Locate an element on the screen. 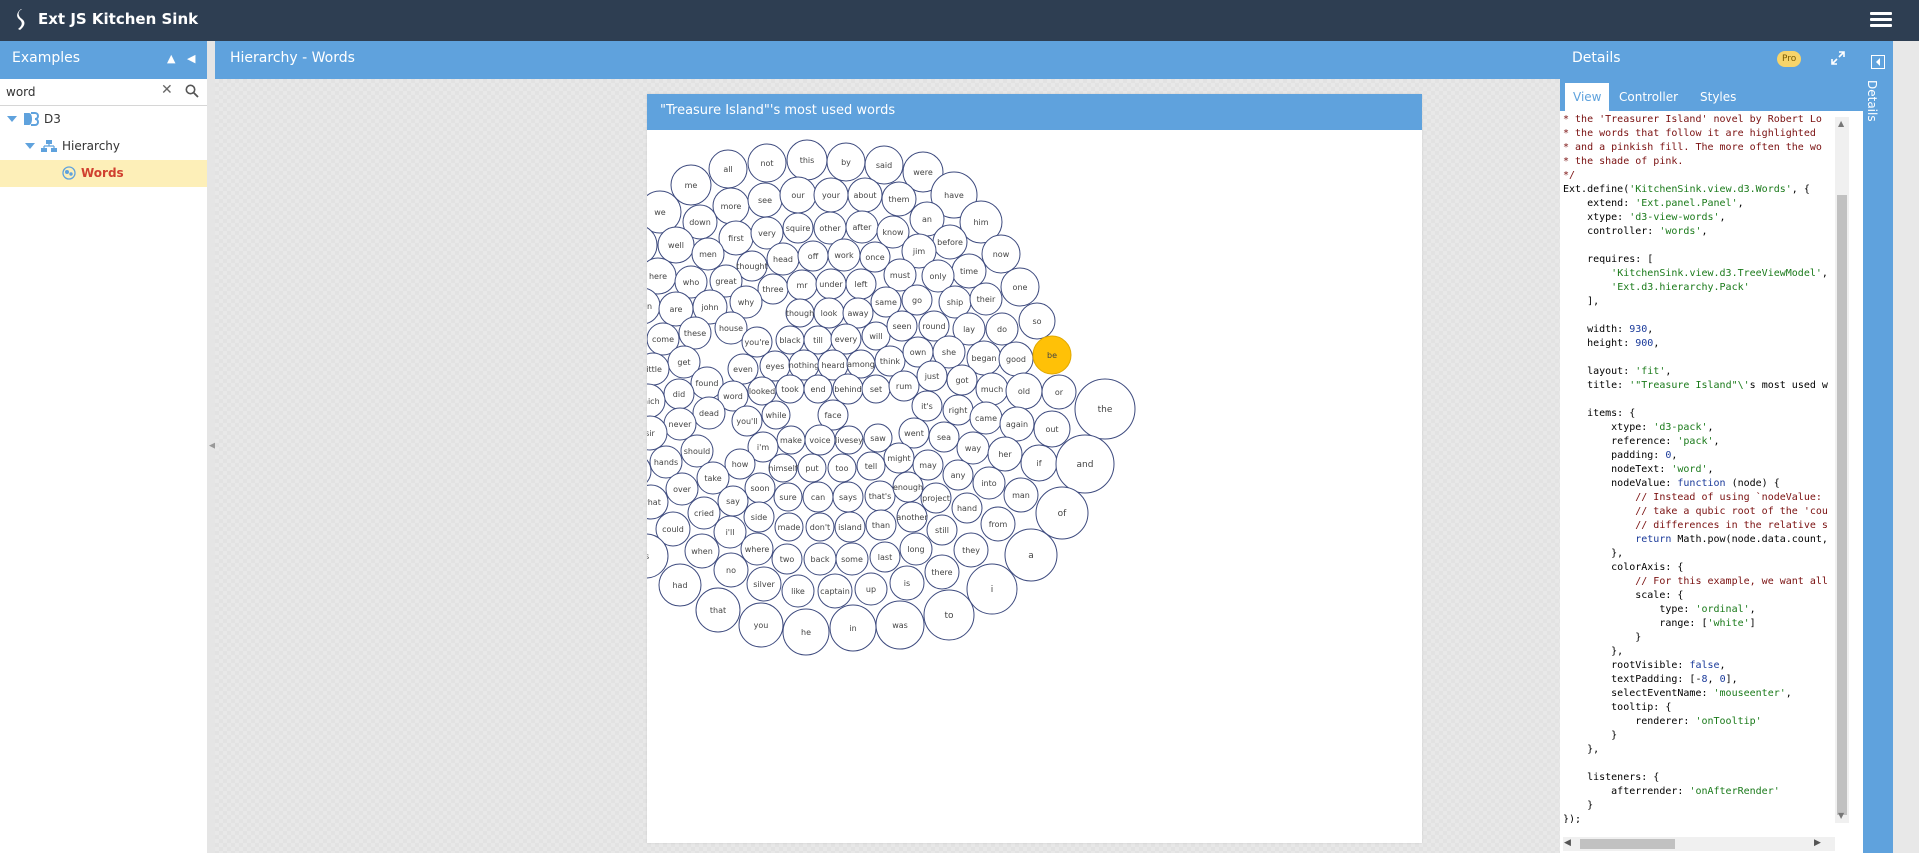  word-node: had is located at coordinates (680, 585).